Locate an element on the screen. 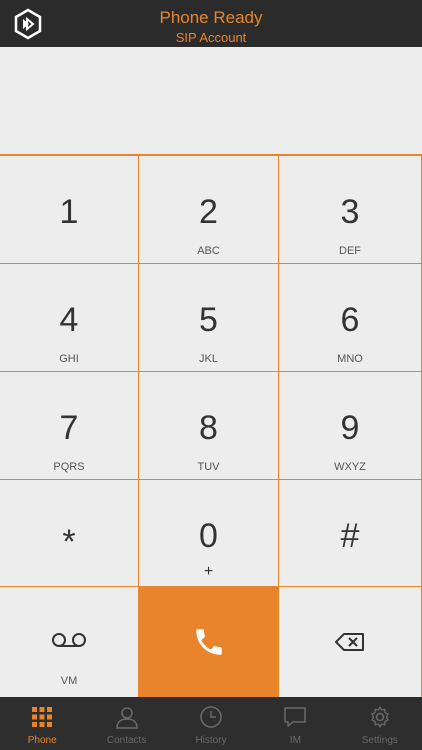  key-letters: GHI is located at coordinates (69, 359).